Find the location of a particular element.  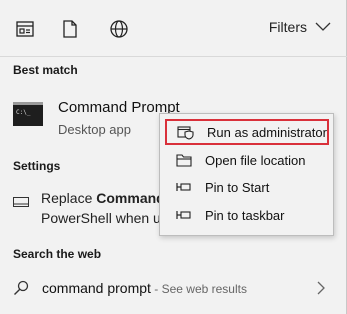

document-icon is located at coordinates (70, 29).